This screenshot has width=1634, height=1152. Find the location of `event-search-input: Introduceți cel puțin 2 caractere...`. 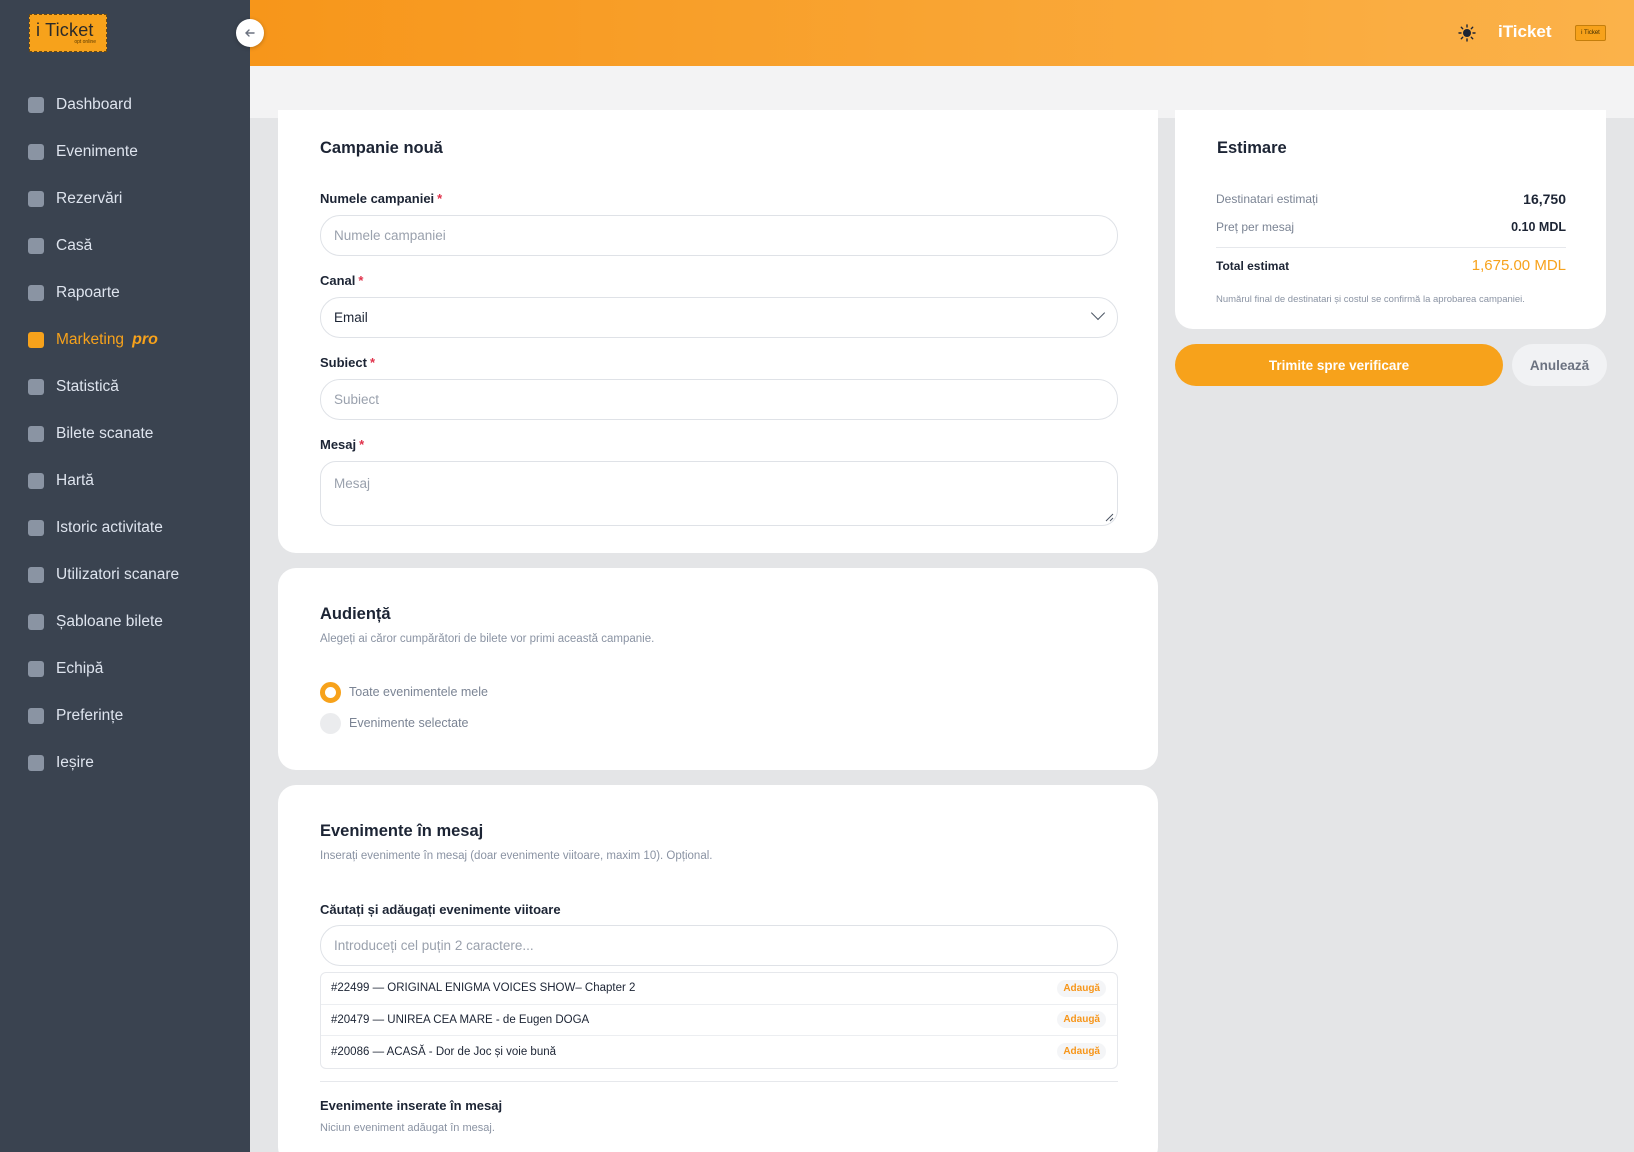

event-search-input: Introduceți cel puțin 2 caractere... is located at coordinates (719, 945).